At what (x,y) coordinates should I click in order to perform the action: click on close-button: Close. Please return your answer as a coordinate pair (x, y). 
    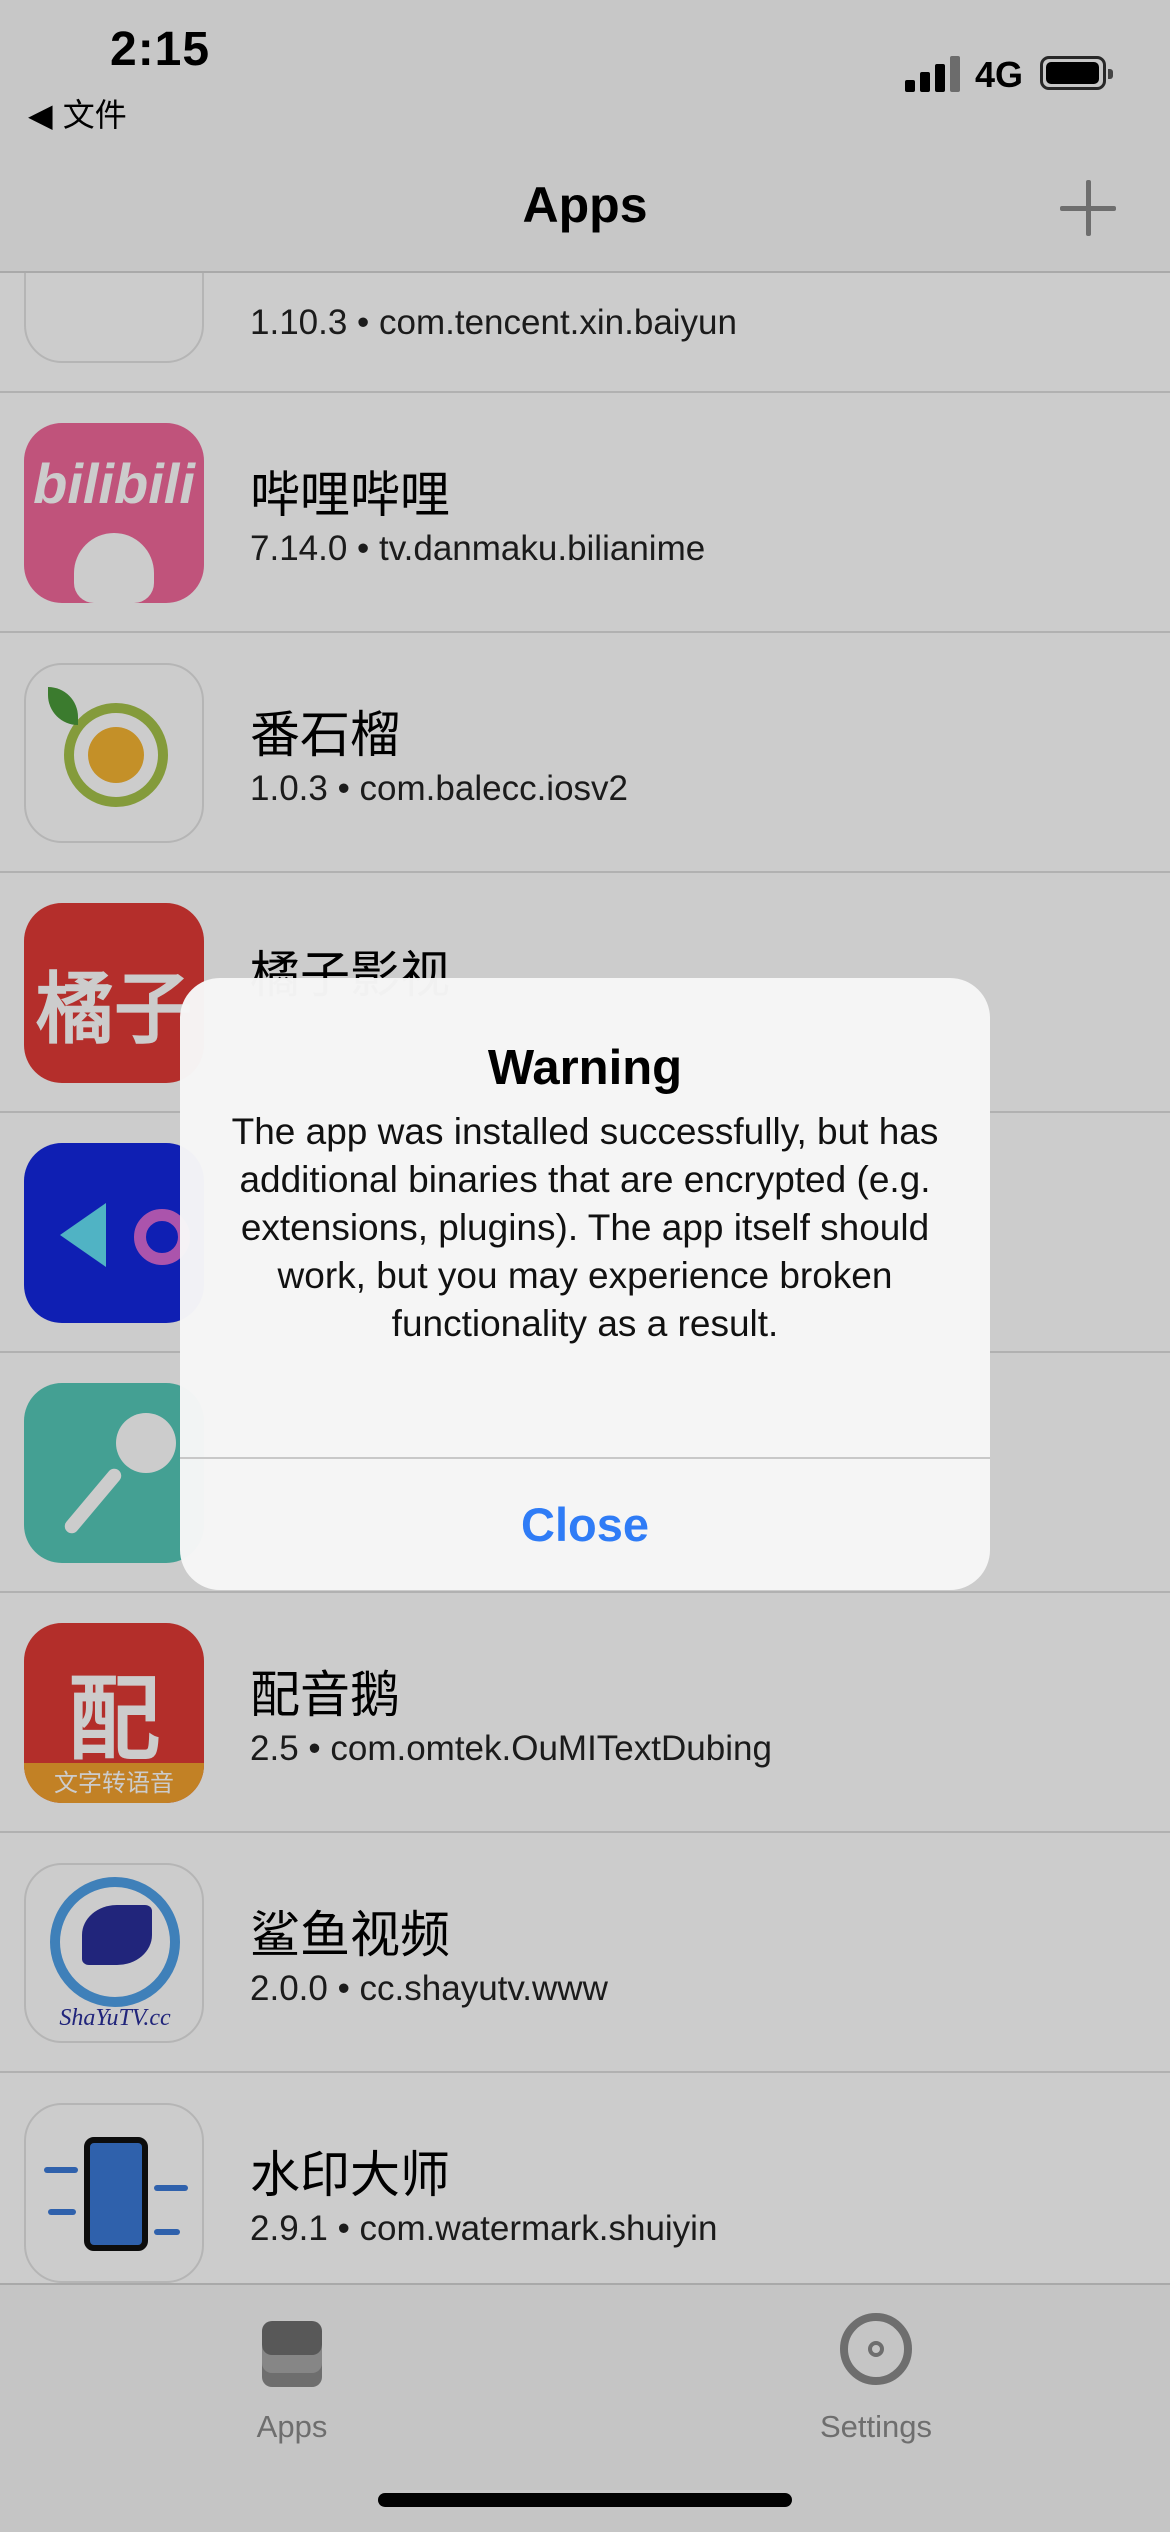
    Looking at the image, I should click on (585, 1524).